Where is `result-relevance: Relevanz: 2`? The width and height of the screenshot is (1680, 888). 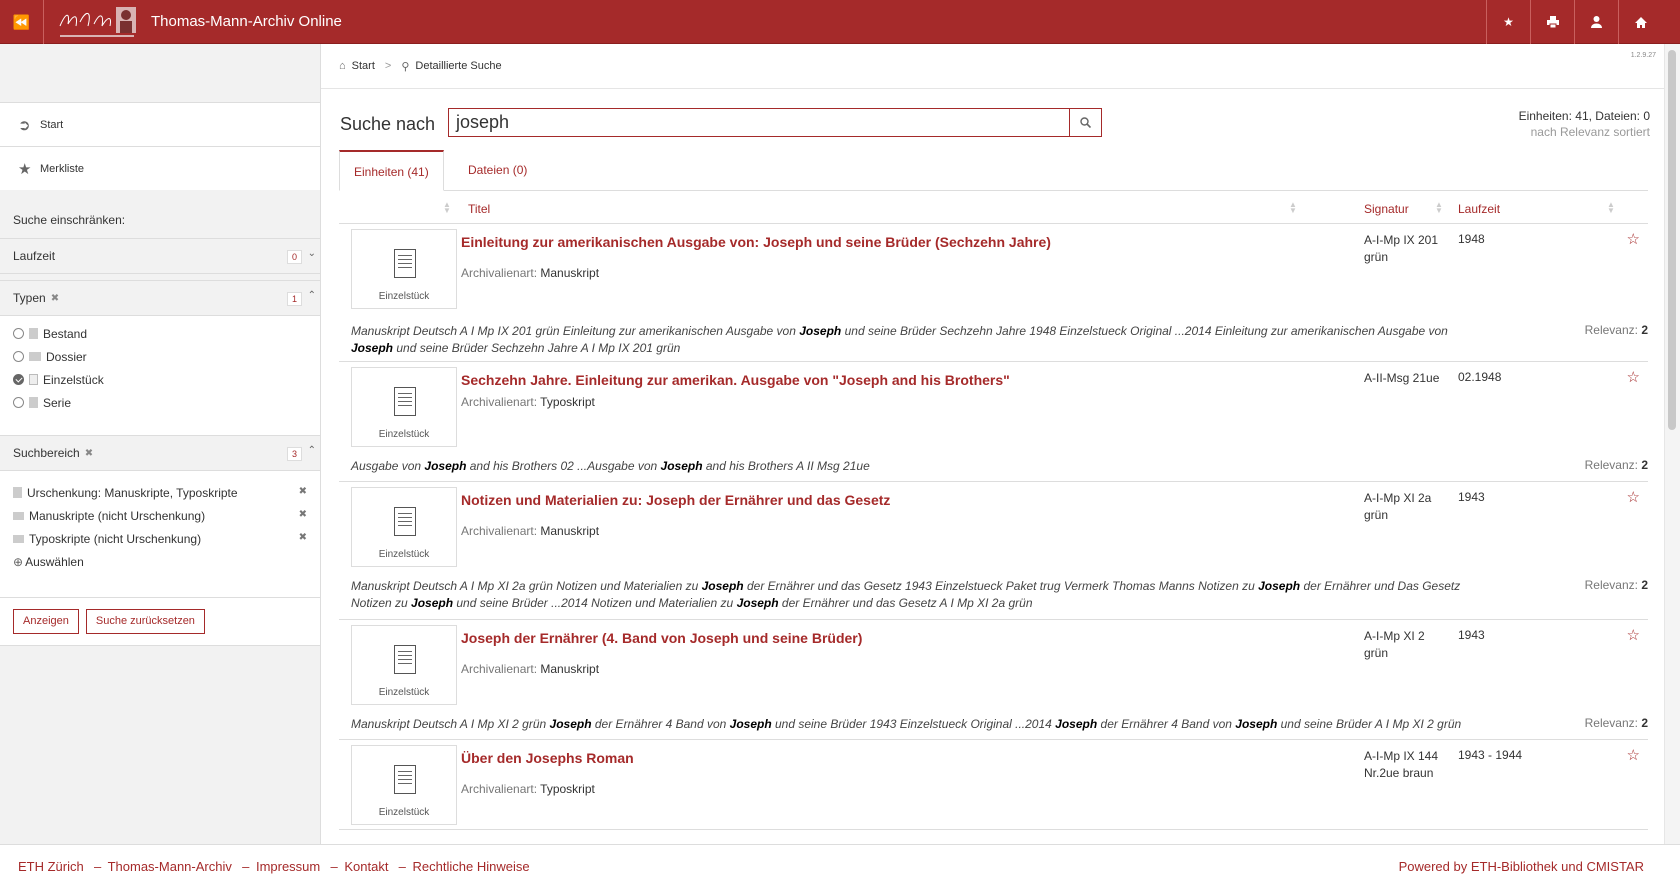
result-relevance: Relevanz: 2 is located at coordinates (1616, 330).